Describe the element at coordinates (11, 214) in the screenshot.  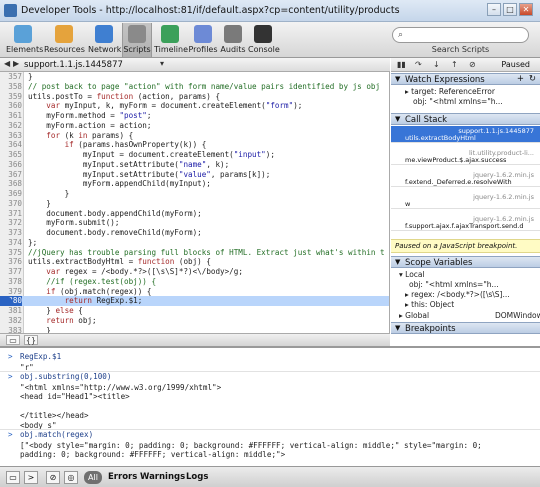
I see `line-number: 371` at that location.